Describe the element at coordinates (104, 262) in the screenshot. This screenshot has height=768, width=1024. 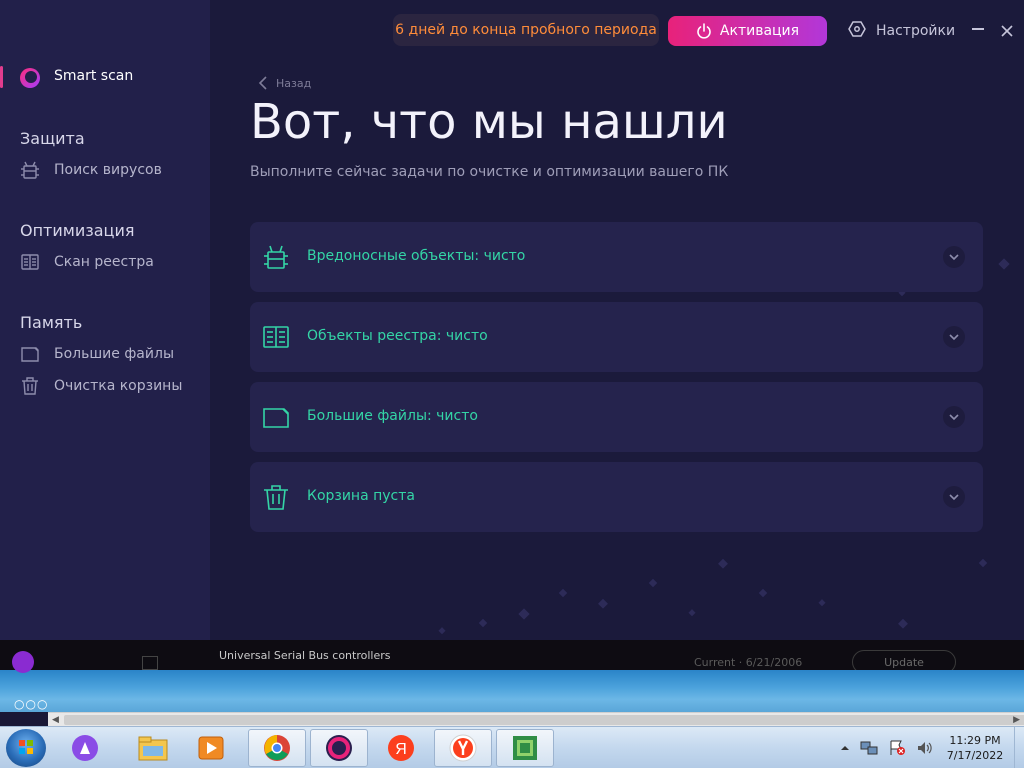
I see `sidebar-item-label: Скан реестра` at that location.